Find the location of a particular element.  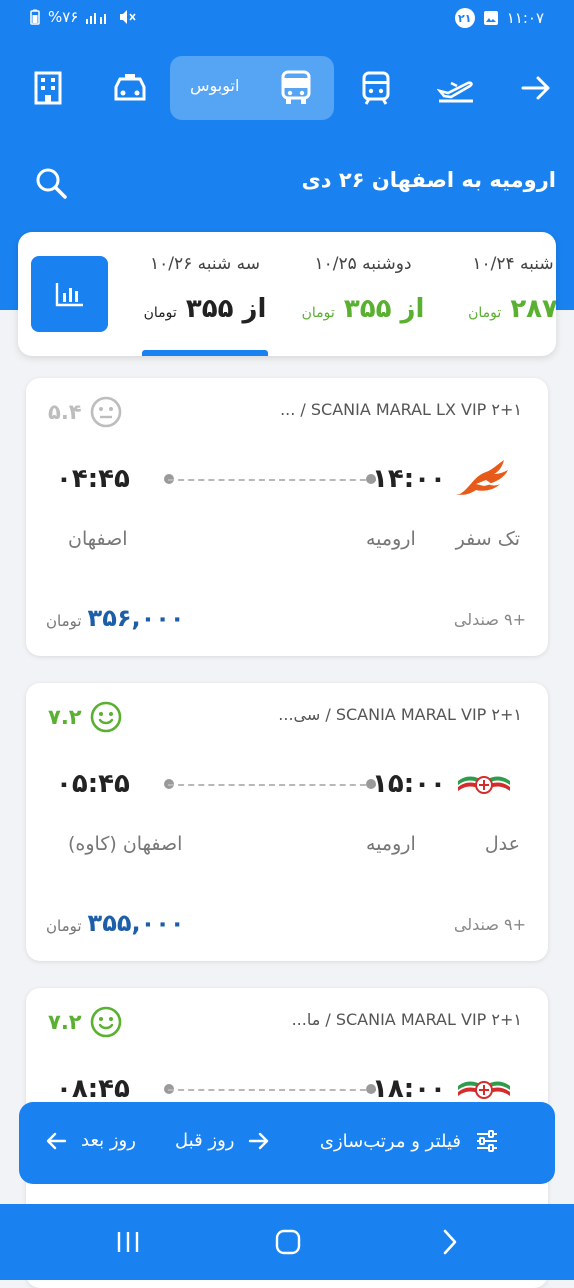

arrival-time: ۰۵:۴۵ is located at coordinates (93, 784).